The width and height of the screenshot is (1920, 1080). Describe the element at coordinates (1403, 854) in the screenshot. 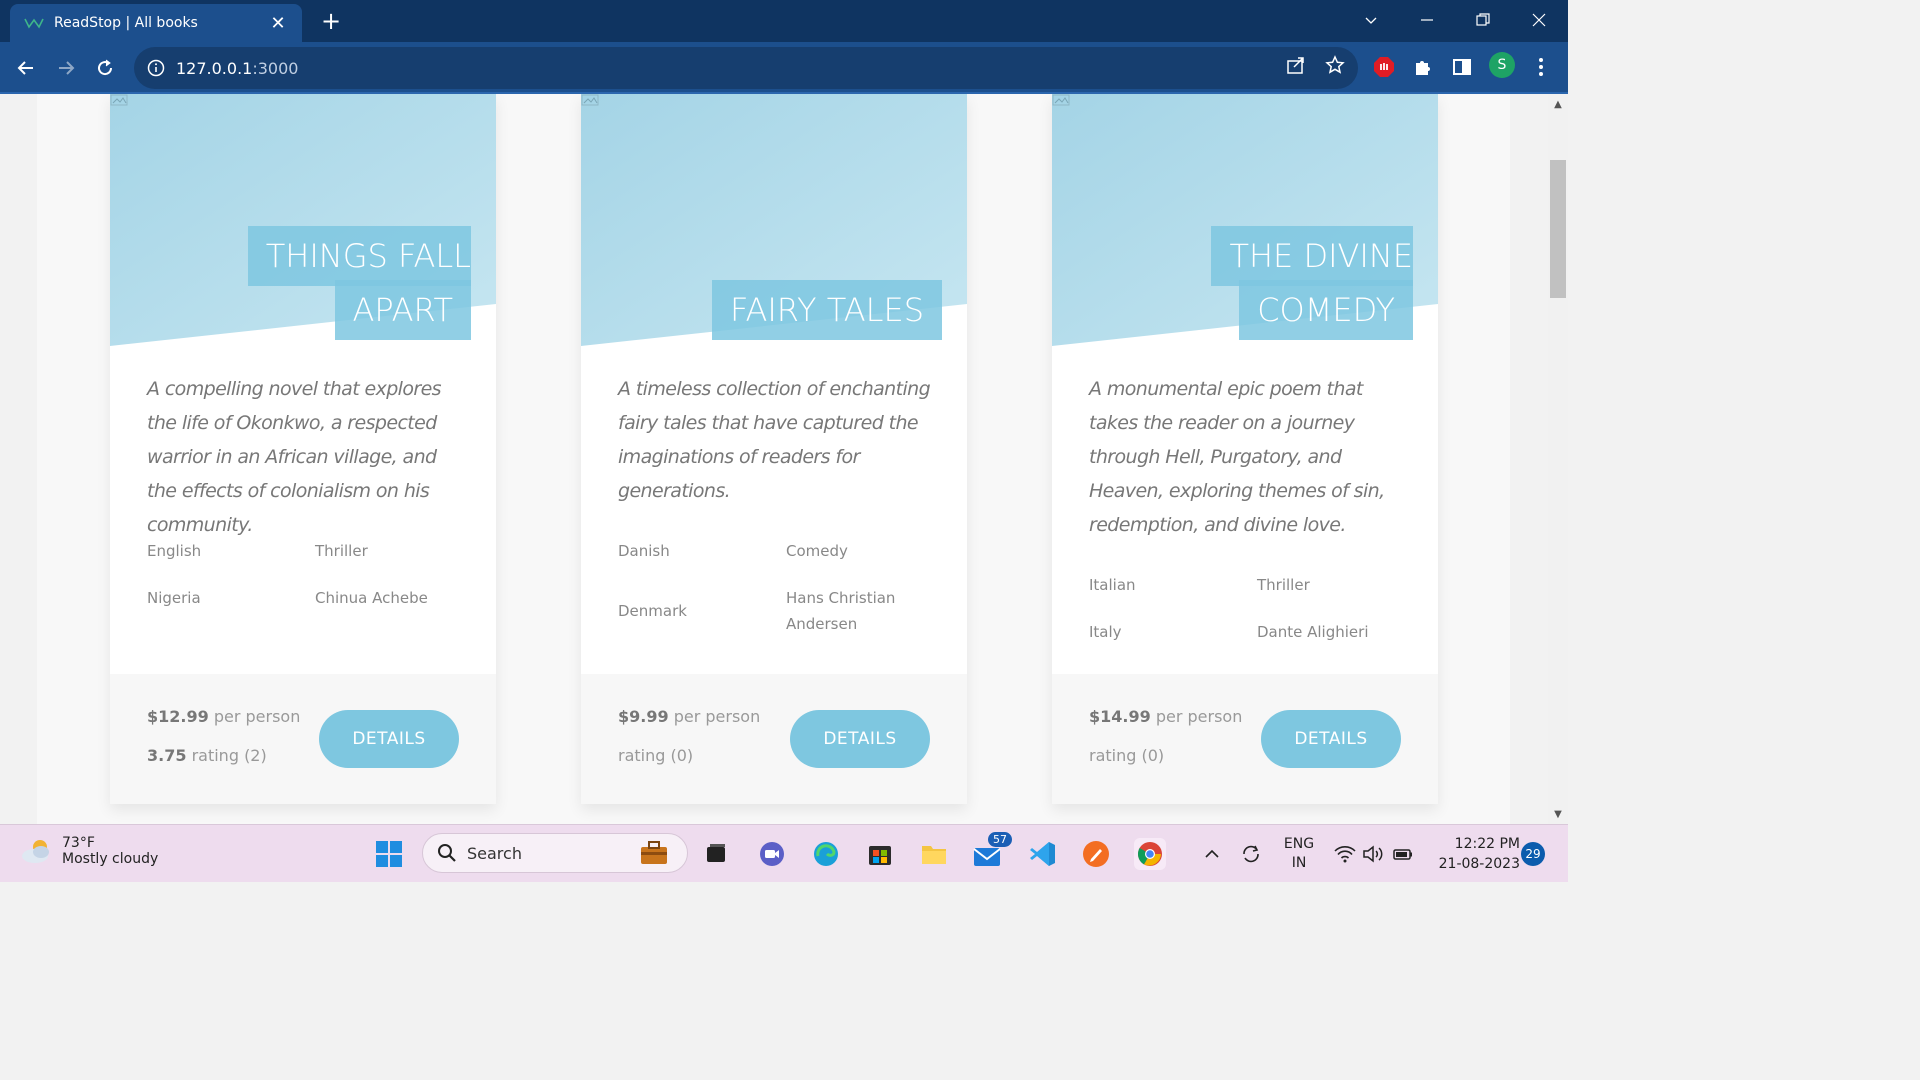

I see `battery-icon` at that location.